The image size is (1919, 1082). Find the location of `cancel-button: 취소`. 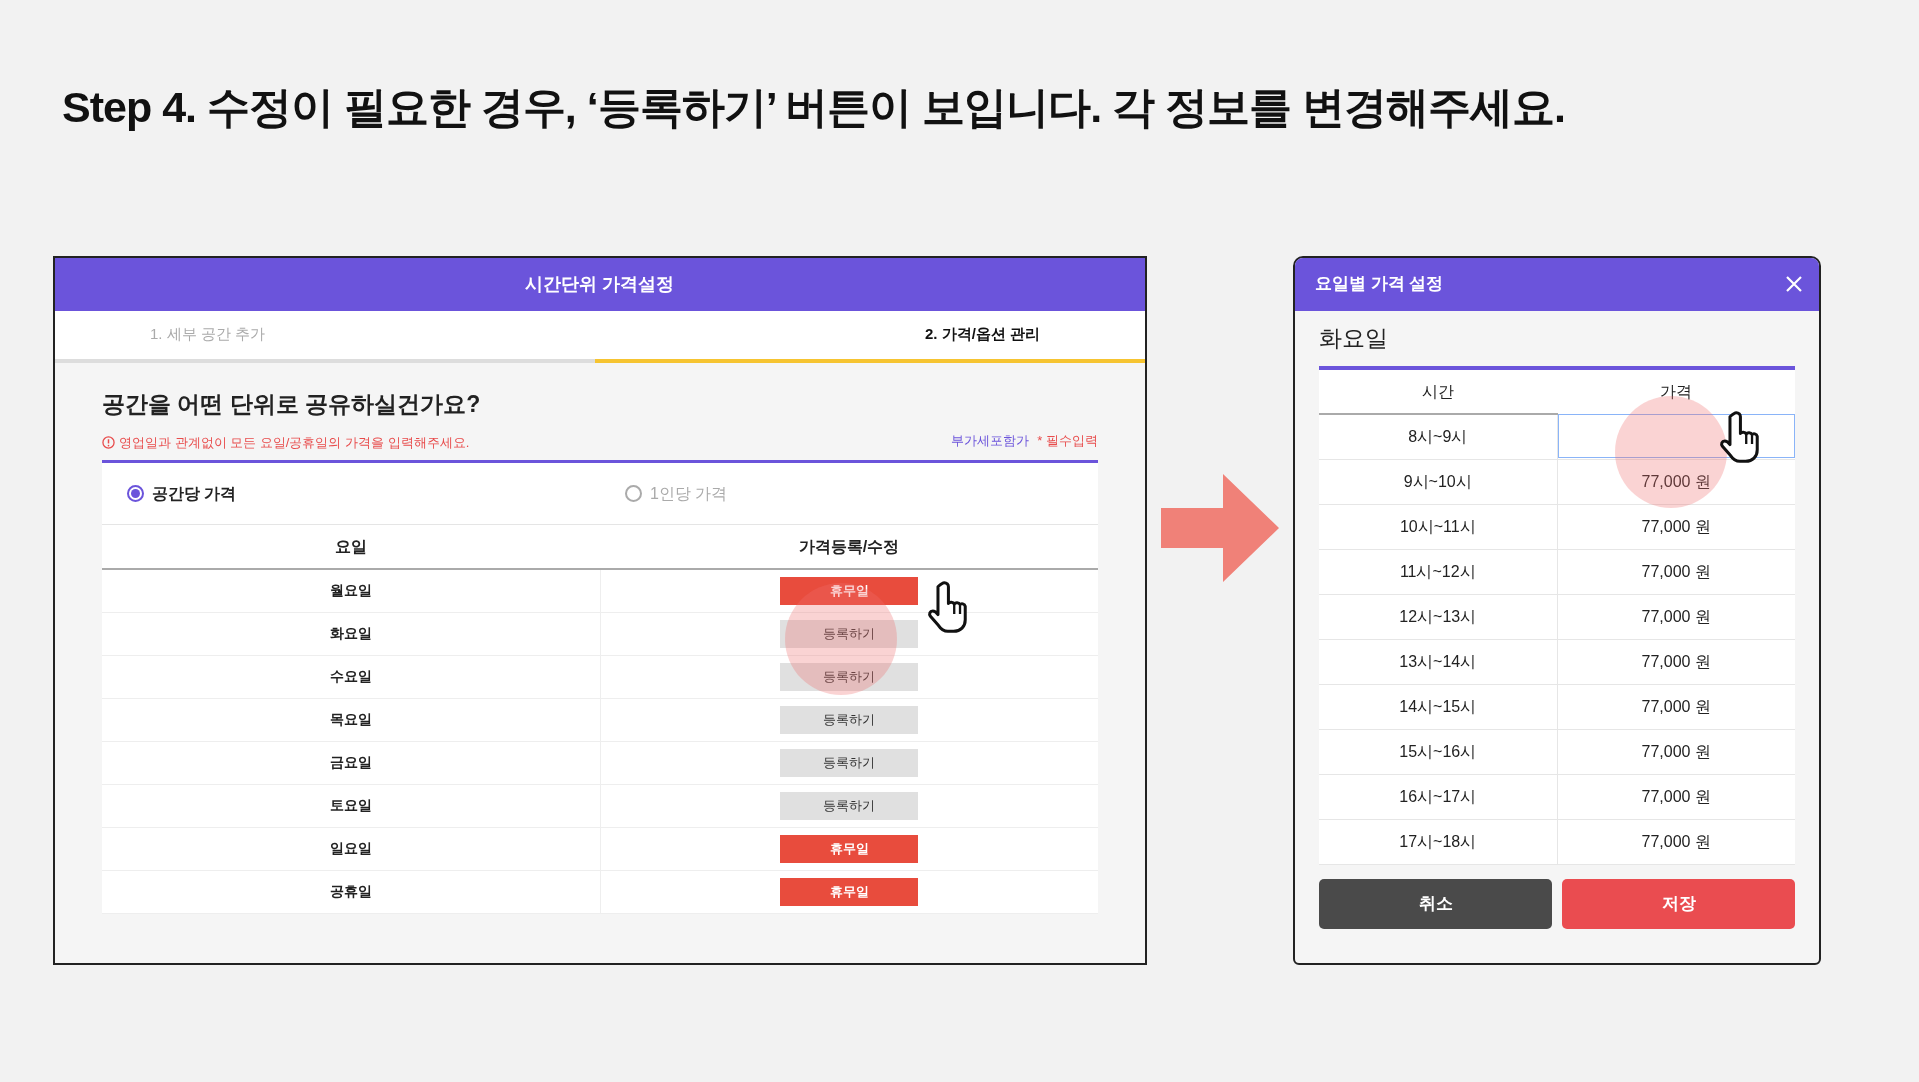

cancel-button: 취소 is located at coordinates (1435, 903).